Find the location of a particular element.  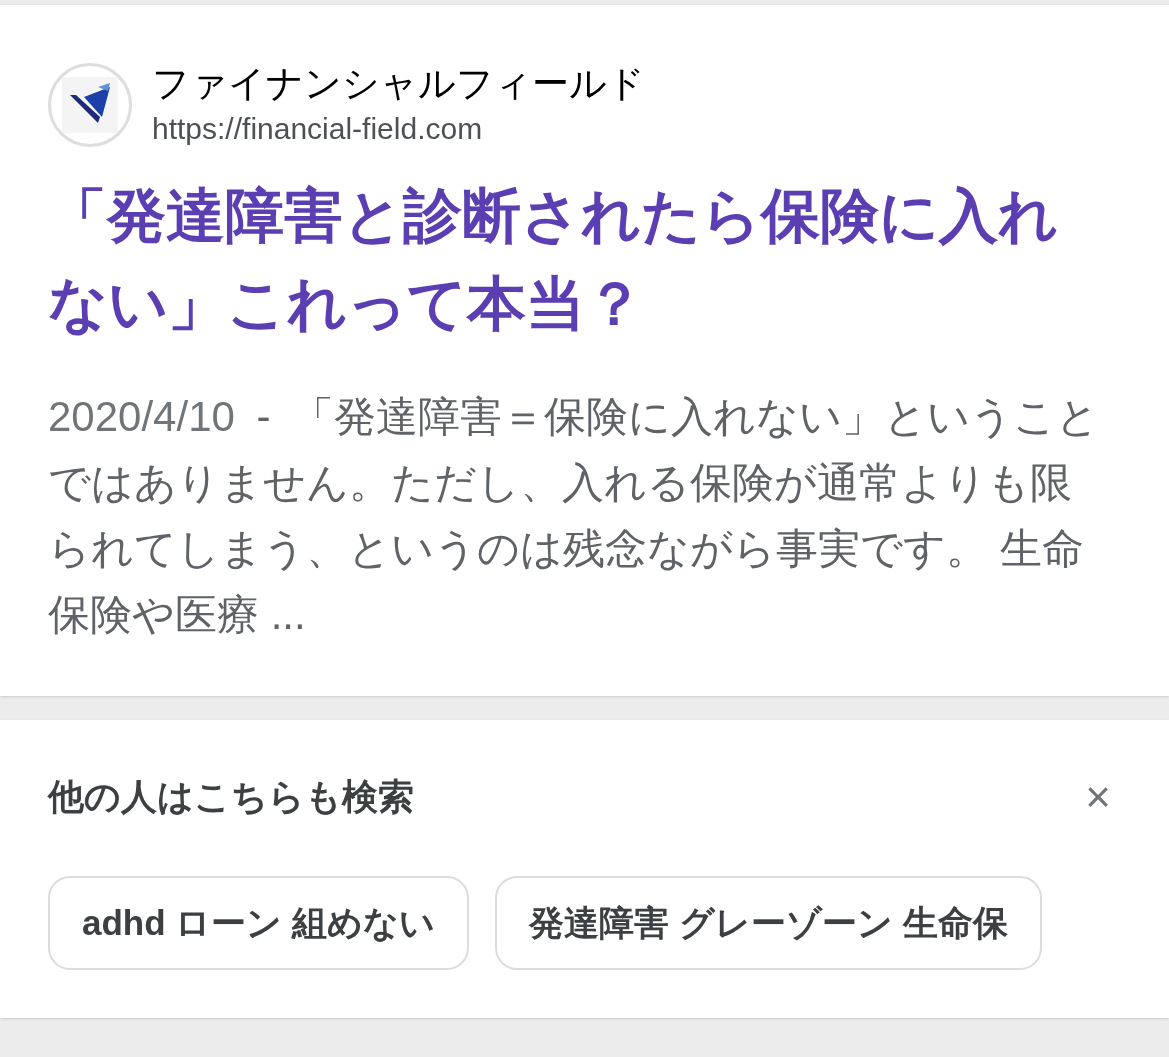

related-search-chip: 発達障害 グレーゾーン 生命保 is located at coordinates (768, 923).